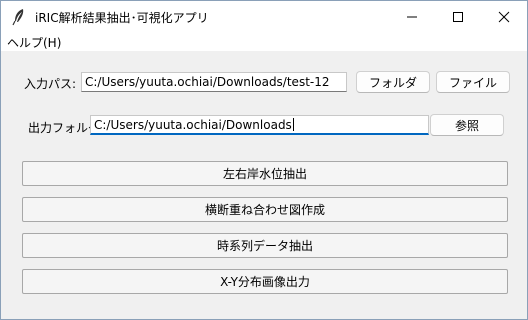 The height and width of the screenshot is (320, 528). I want to click on time-series-extract-button: 時系列データ抽出, so click(265, 245).